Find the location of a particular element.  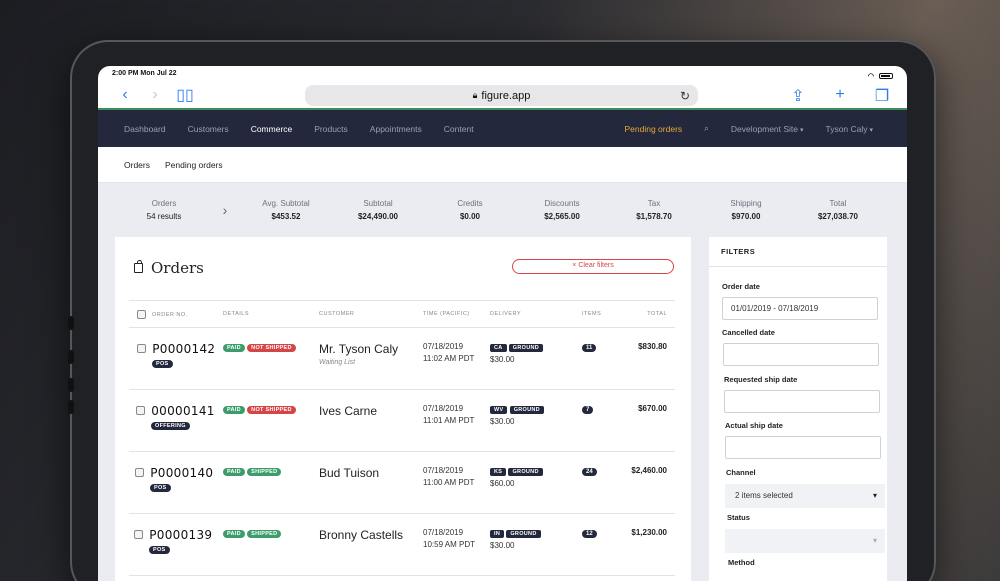

tabs-icon: ❐ is located at coordinates (882, 96).